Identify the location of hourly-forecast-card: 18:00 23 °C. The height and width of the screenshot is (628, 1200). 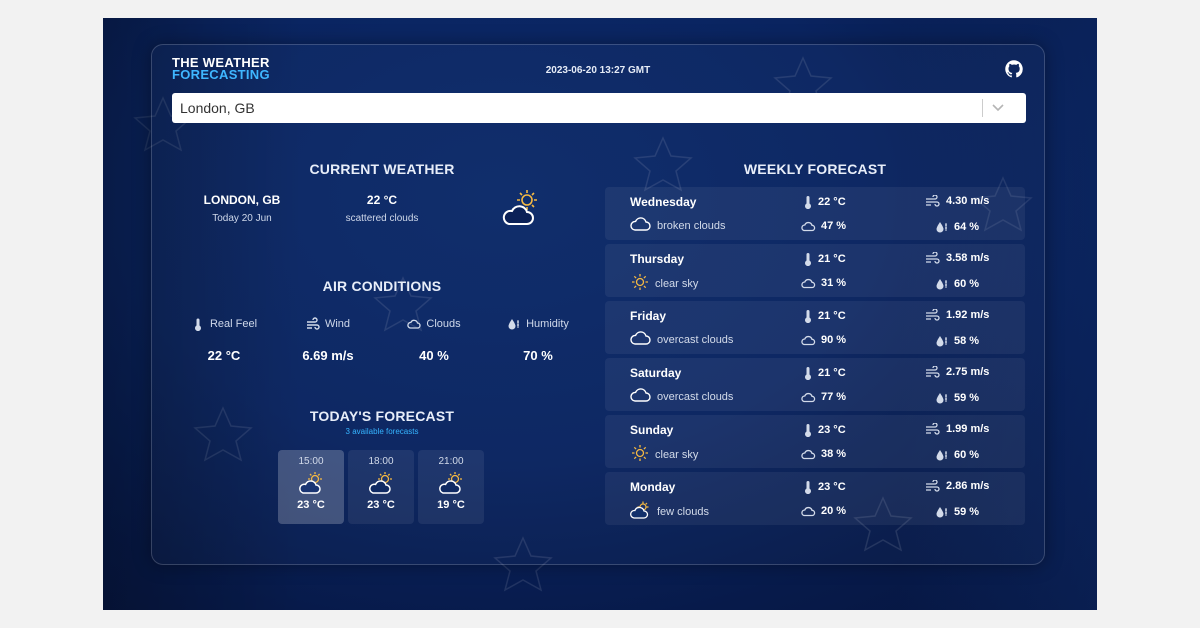
(381, 487).